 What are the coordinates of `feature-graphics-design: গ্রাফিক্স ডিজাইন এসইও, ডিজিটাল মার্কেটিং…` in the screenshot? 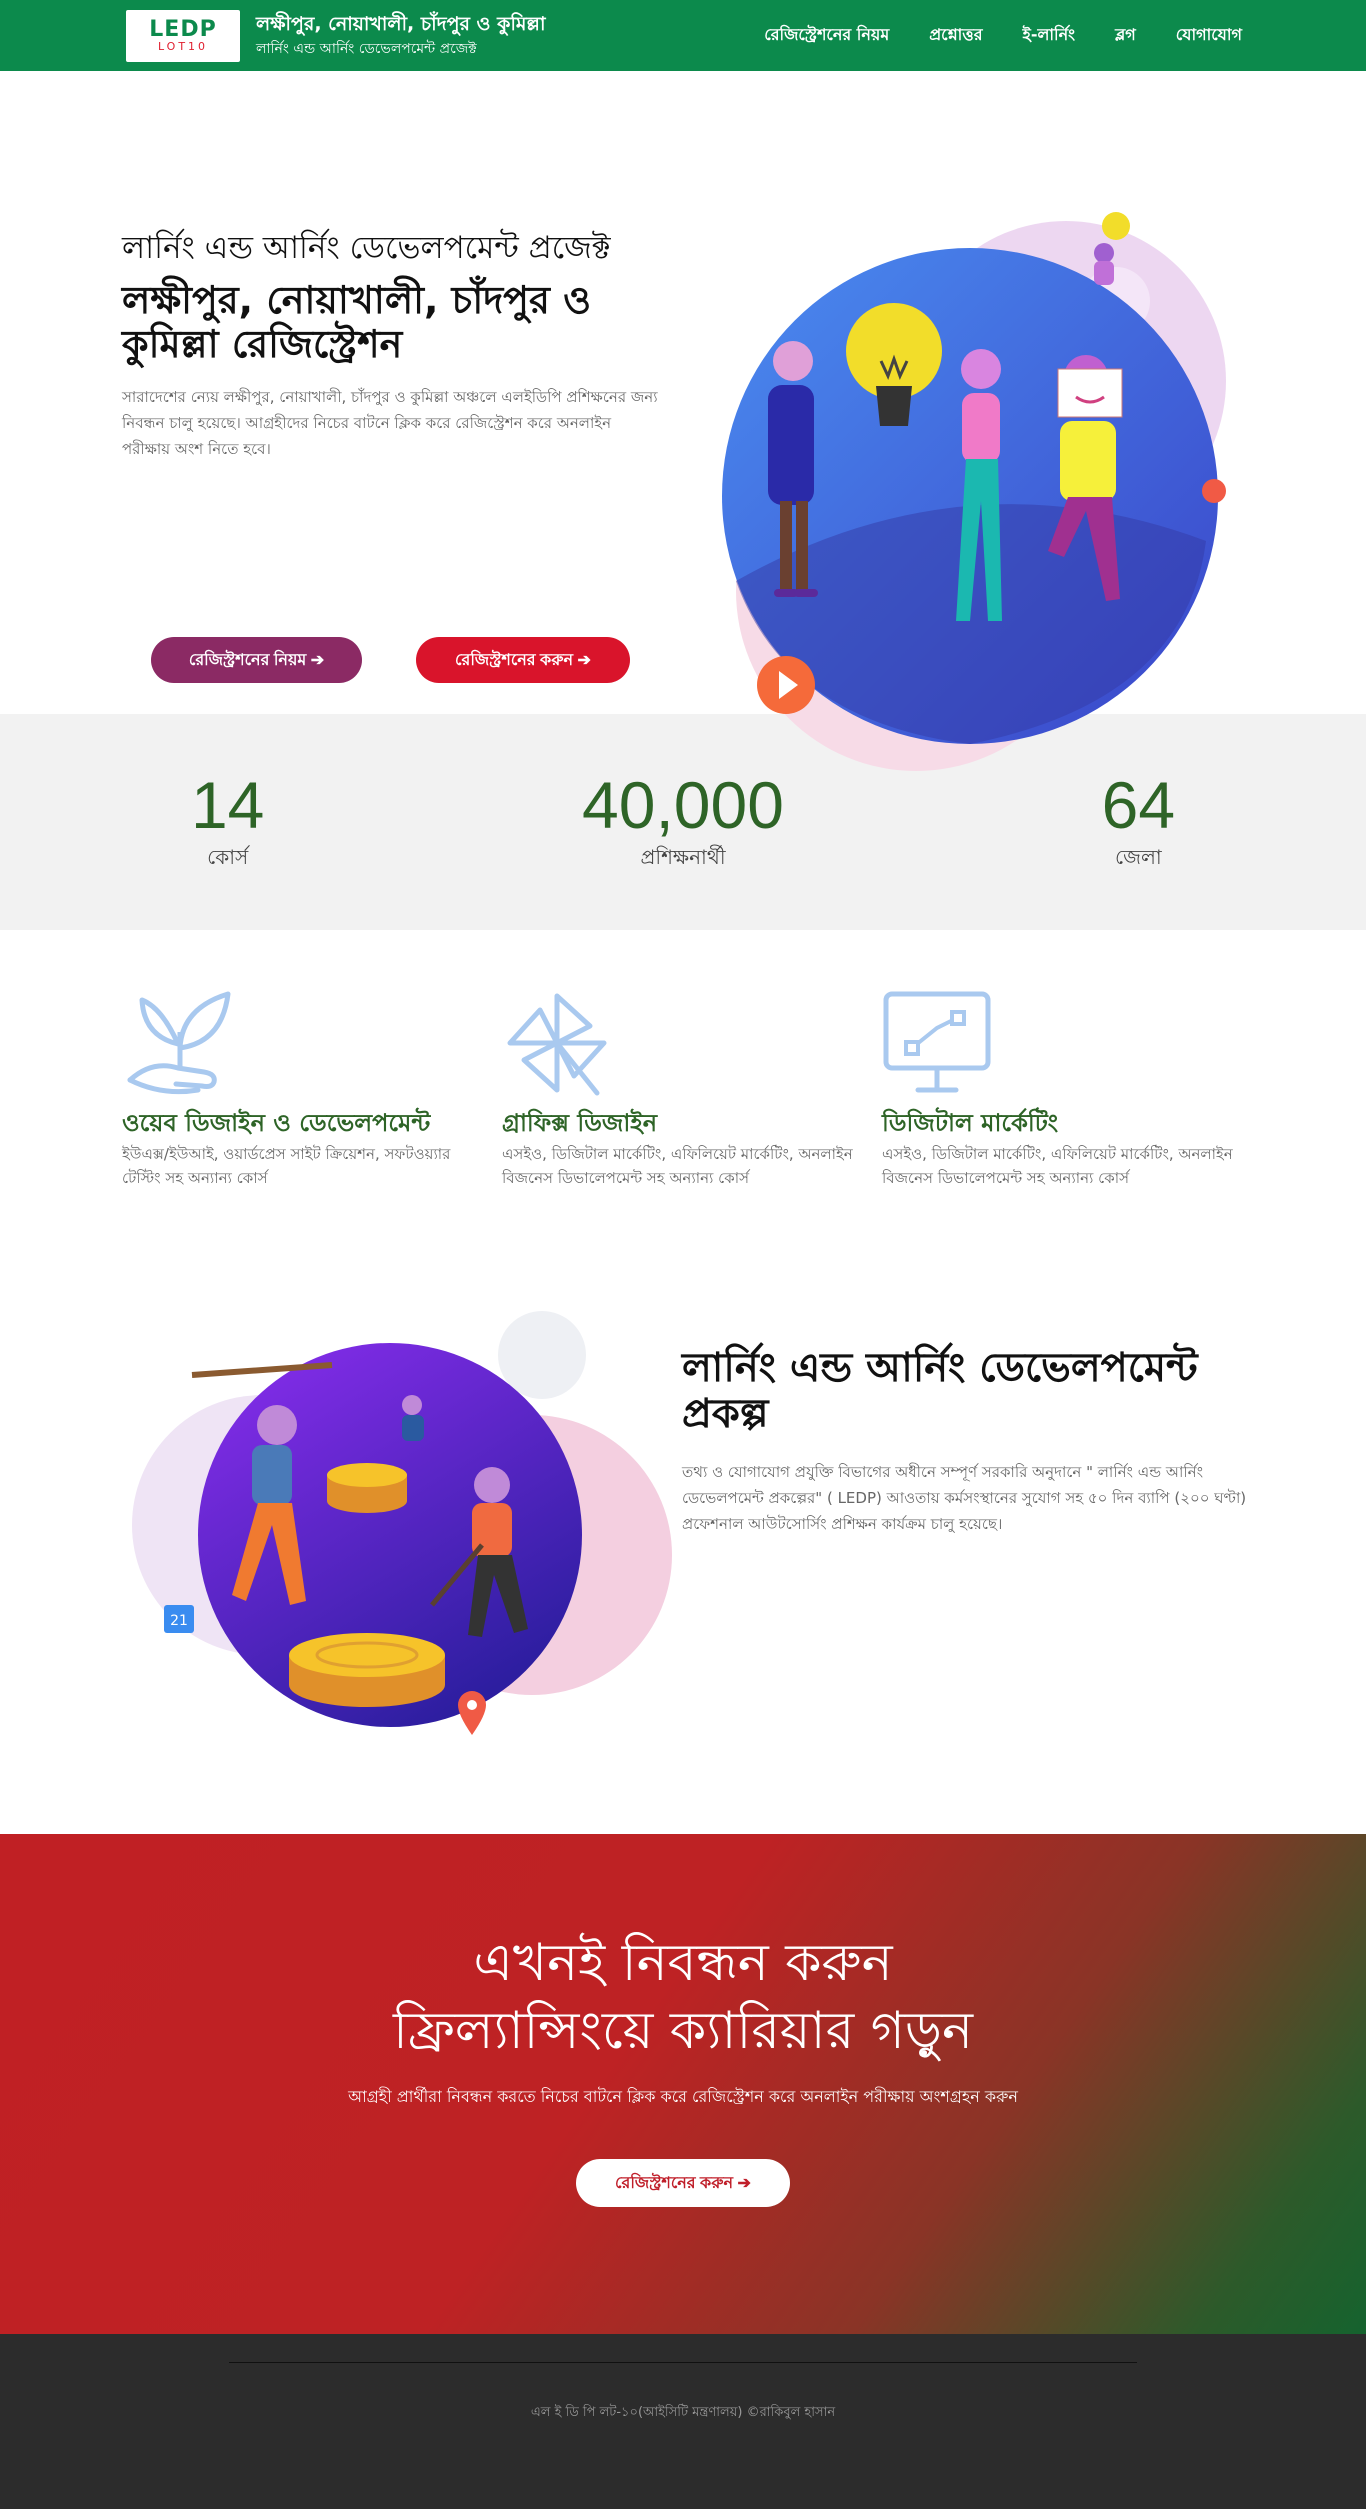 It's located at (682, 1089).